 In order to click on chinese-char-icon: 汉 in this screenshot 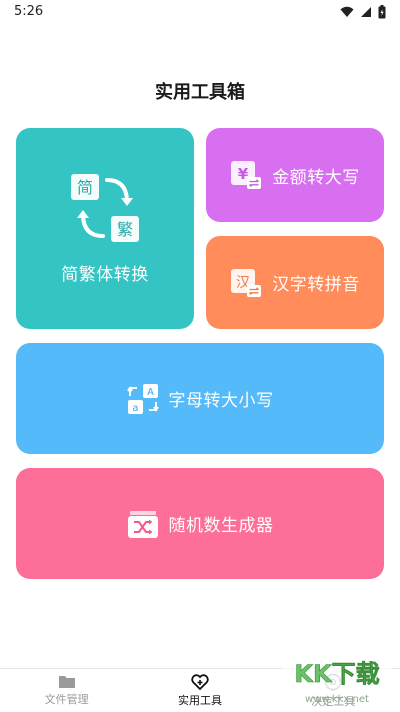, I will do `click(246, 282)`.